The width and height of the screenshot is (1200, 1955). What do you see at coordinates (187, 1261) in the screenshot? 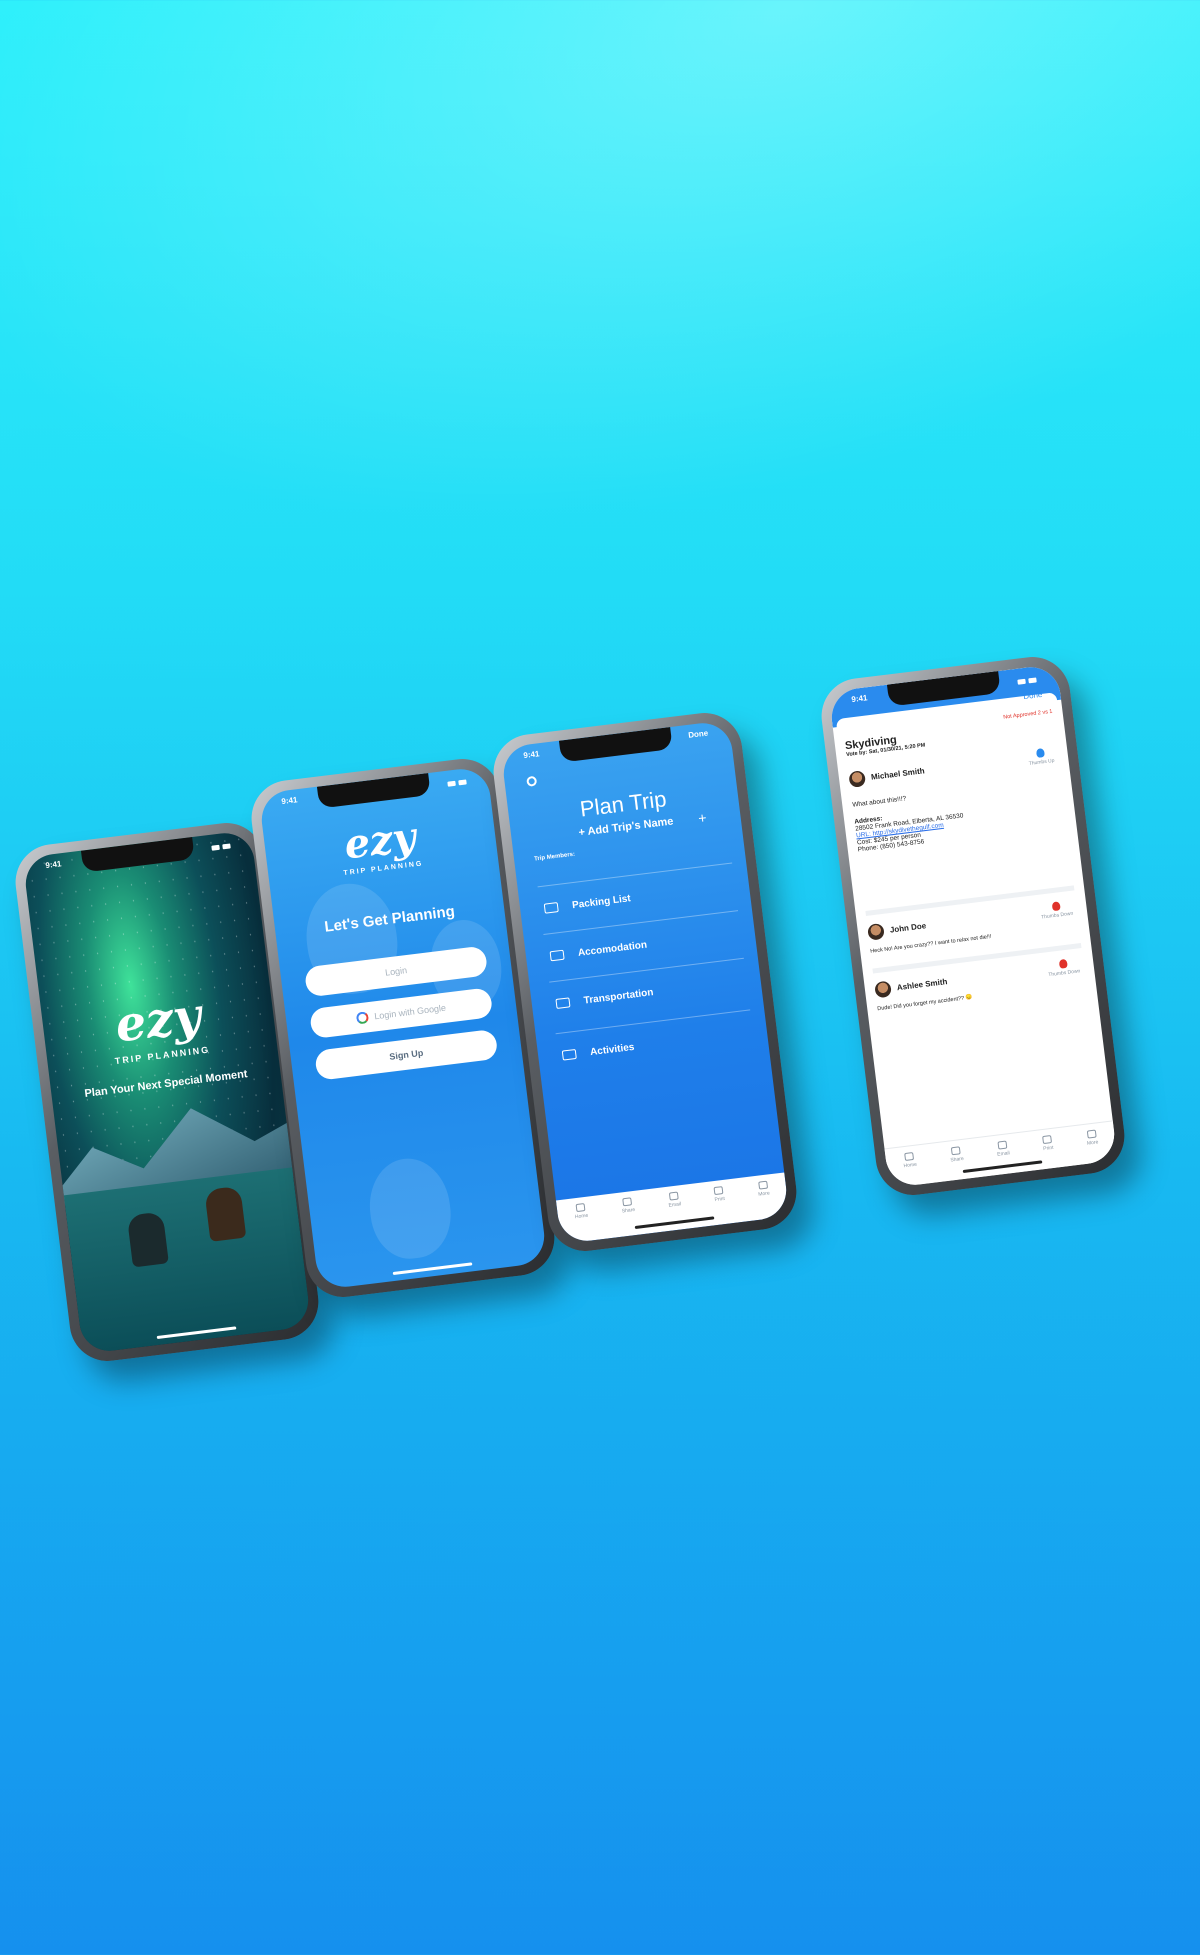
I see `water-image` at bounding box center [187, 1261].